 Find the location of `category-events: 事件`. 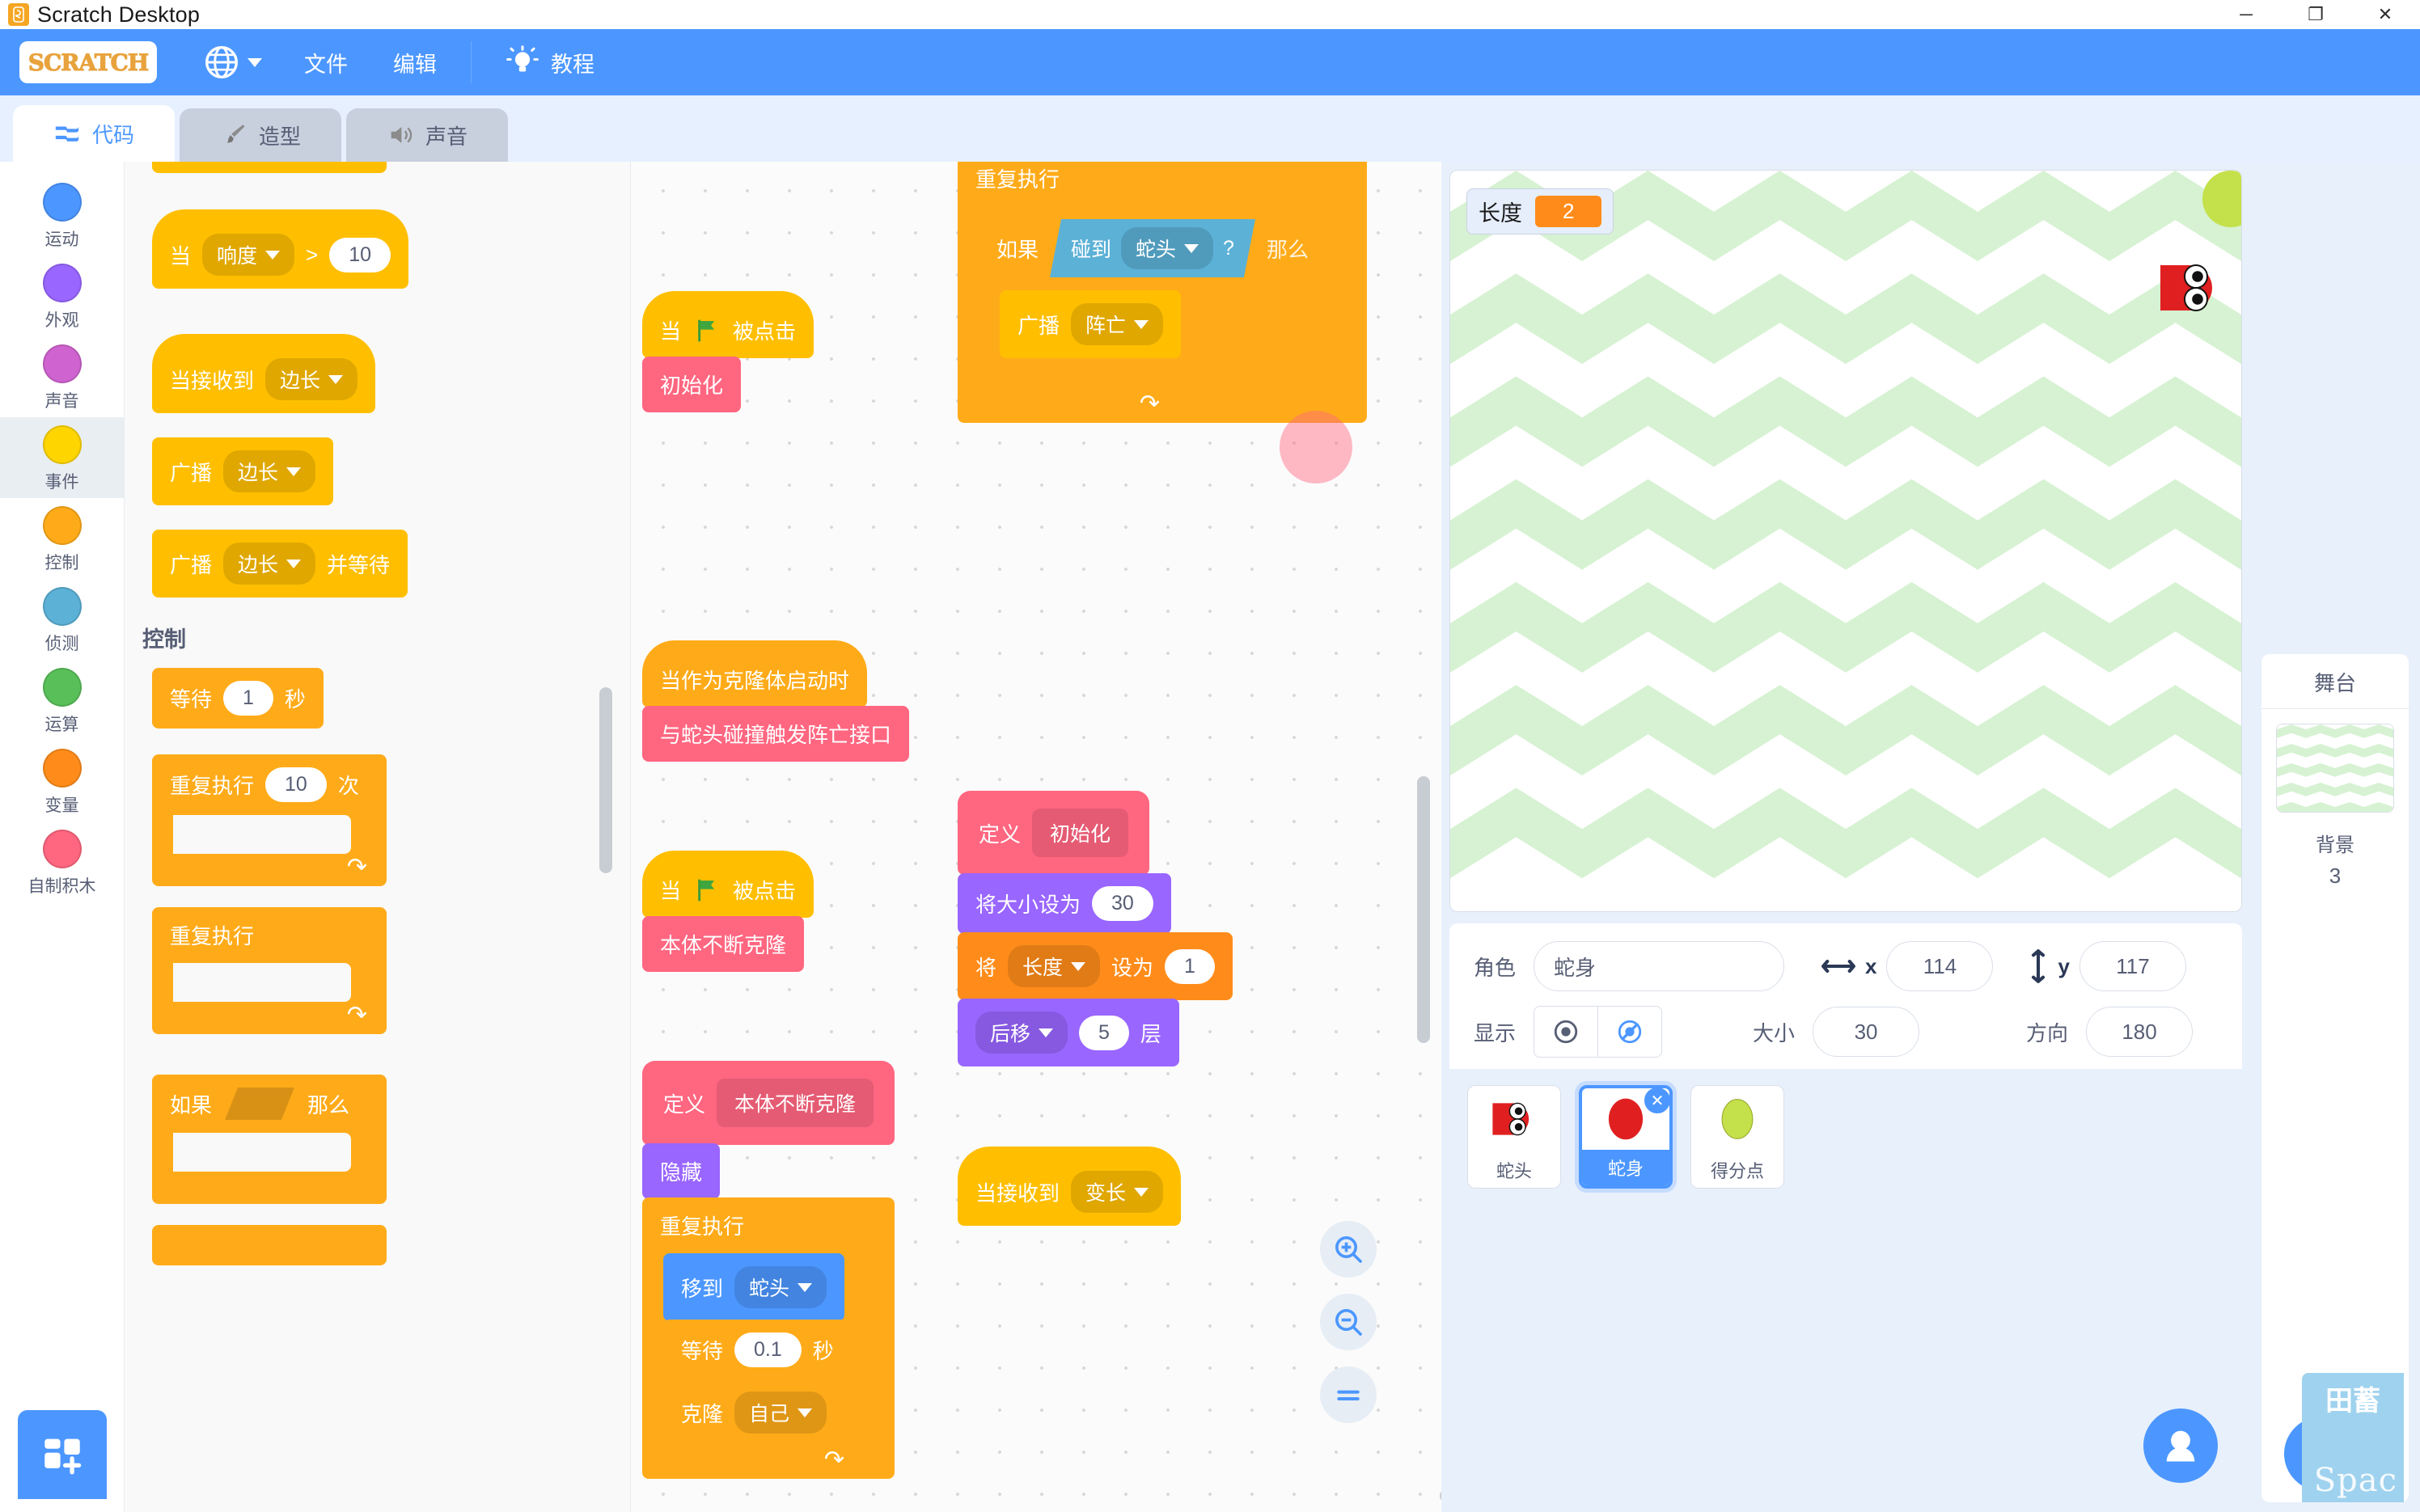

category-events: 事件 is located at coordinates (62, 457).